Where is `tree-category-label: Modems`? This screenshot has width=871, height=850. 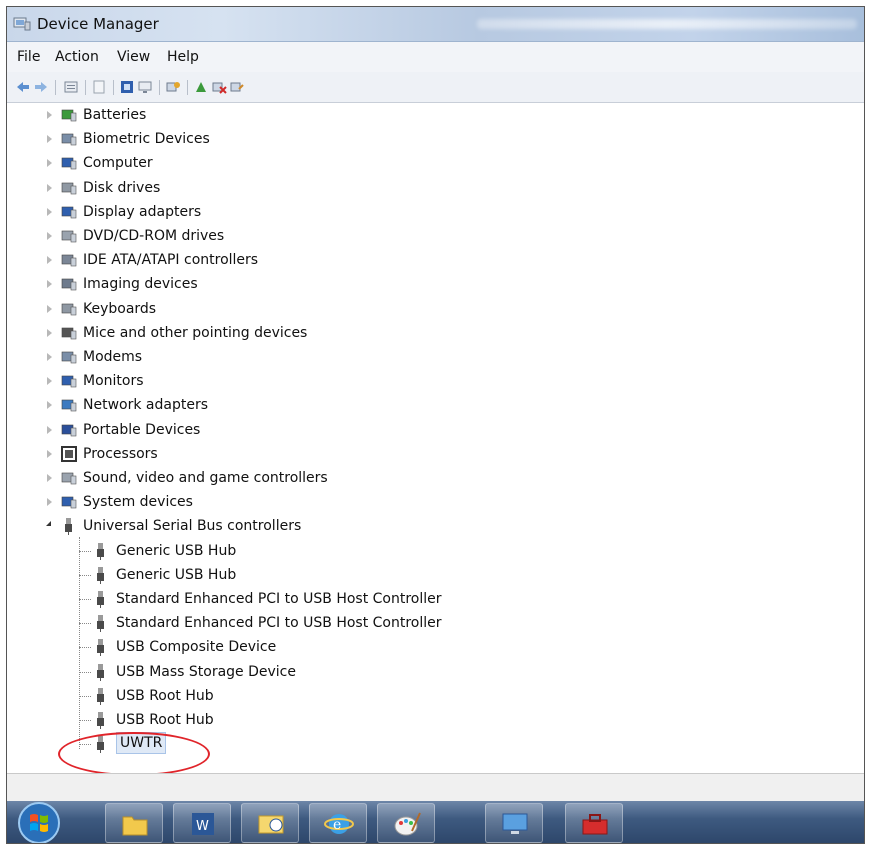
tree-category-label: Modems is located at coordinates (113, 357).